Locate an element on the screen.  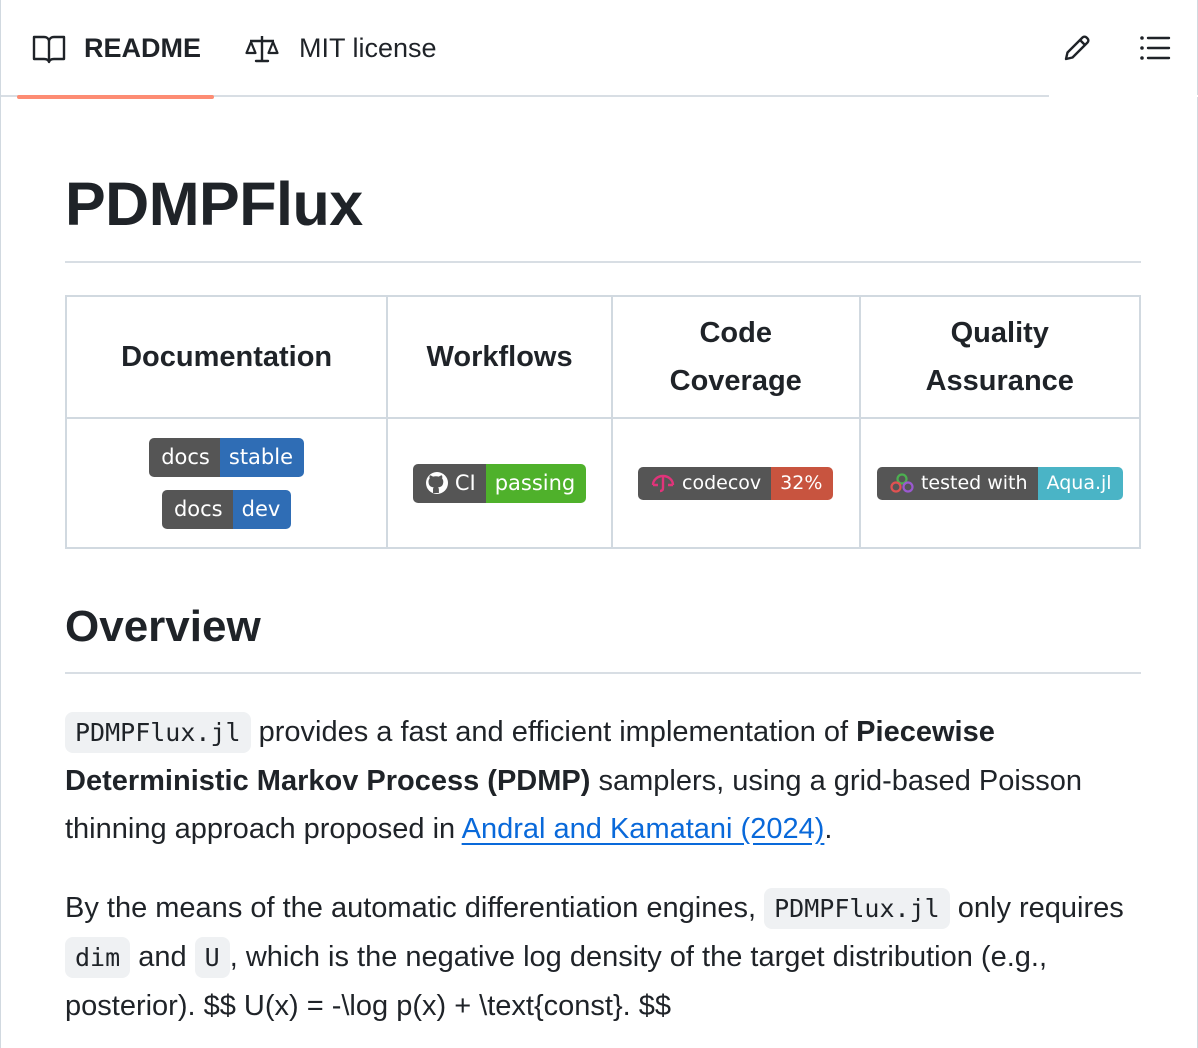
text-run: and is located at coordinates (162, 957).